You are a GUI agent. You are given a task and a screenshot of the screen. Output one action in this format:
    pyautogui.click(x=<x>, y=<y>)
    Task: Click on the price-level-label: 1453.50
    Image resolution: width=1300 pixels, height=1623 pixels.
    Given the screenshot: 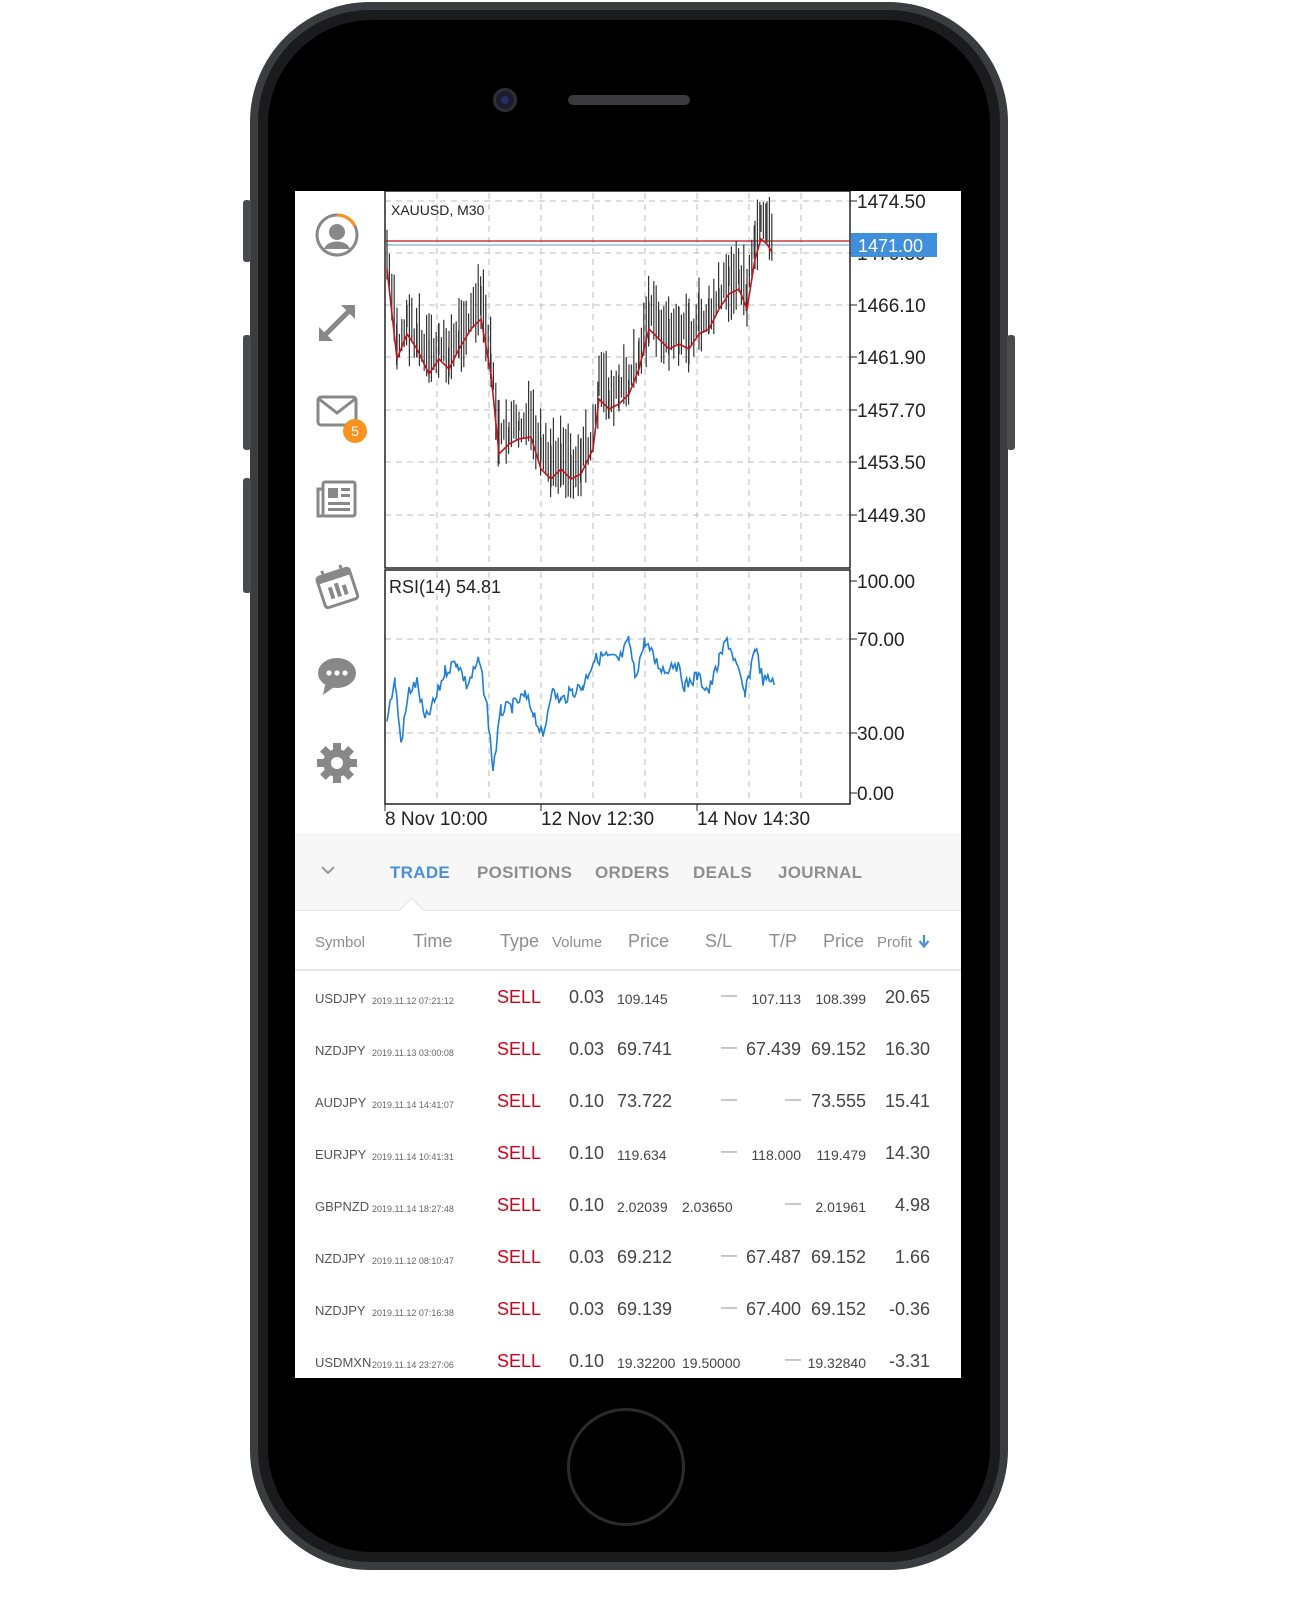 What is the action you would take?
    pyautogui.click(x=891, y=463)
    